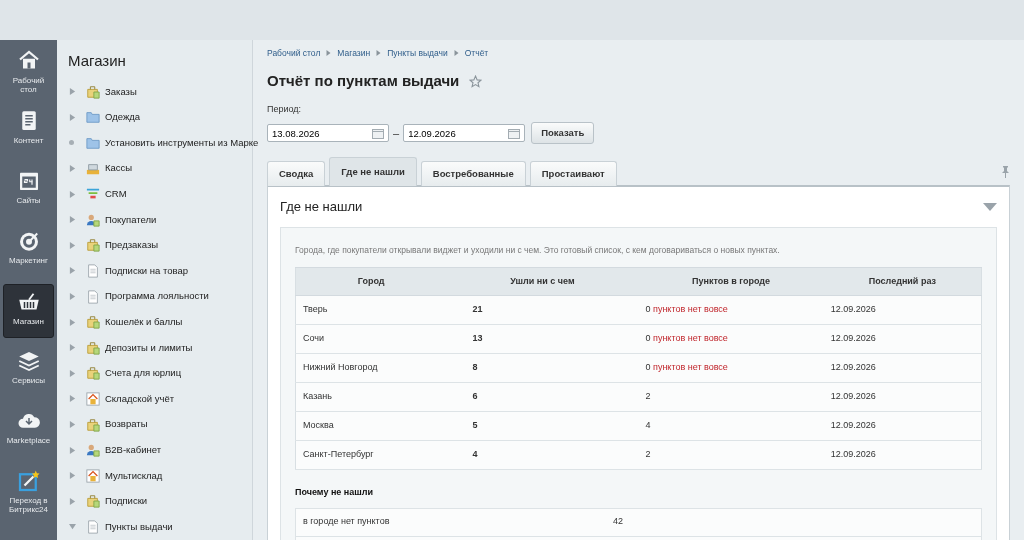 This screenshot has width=1024, height=540. I want to click on star-icon, so click(476, 81).